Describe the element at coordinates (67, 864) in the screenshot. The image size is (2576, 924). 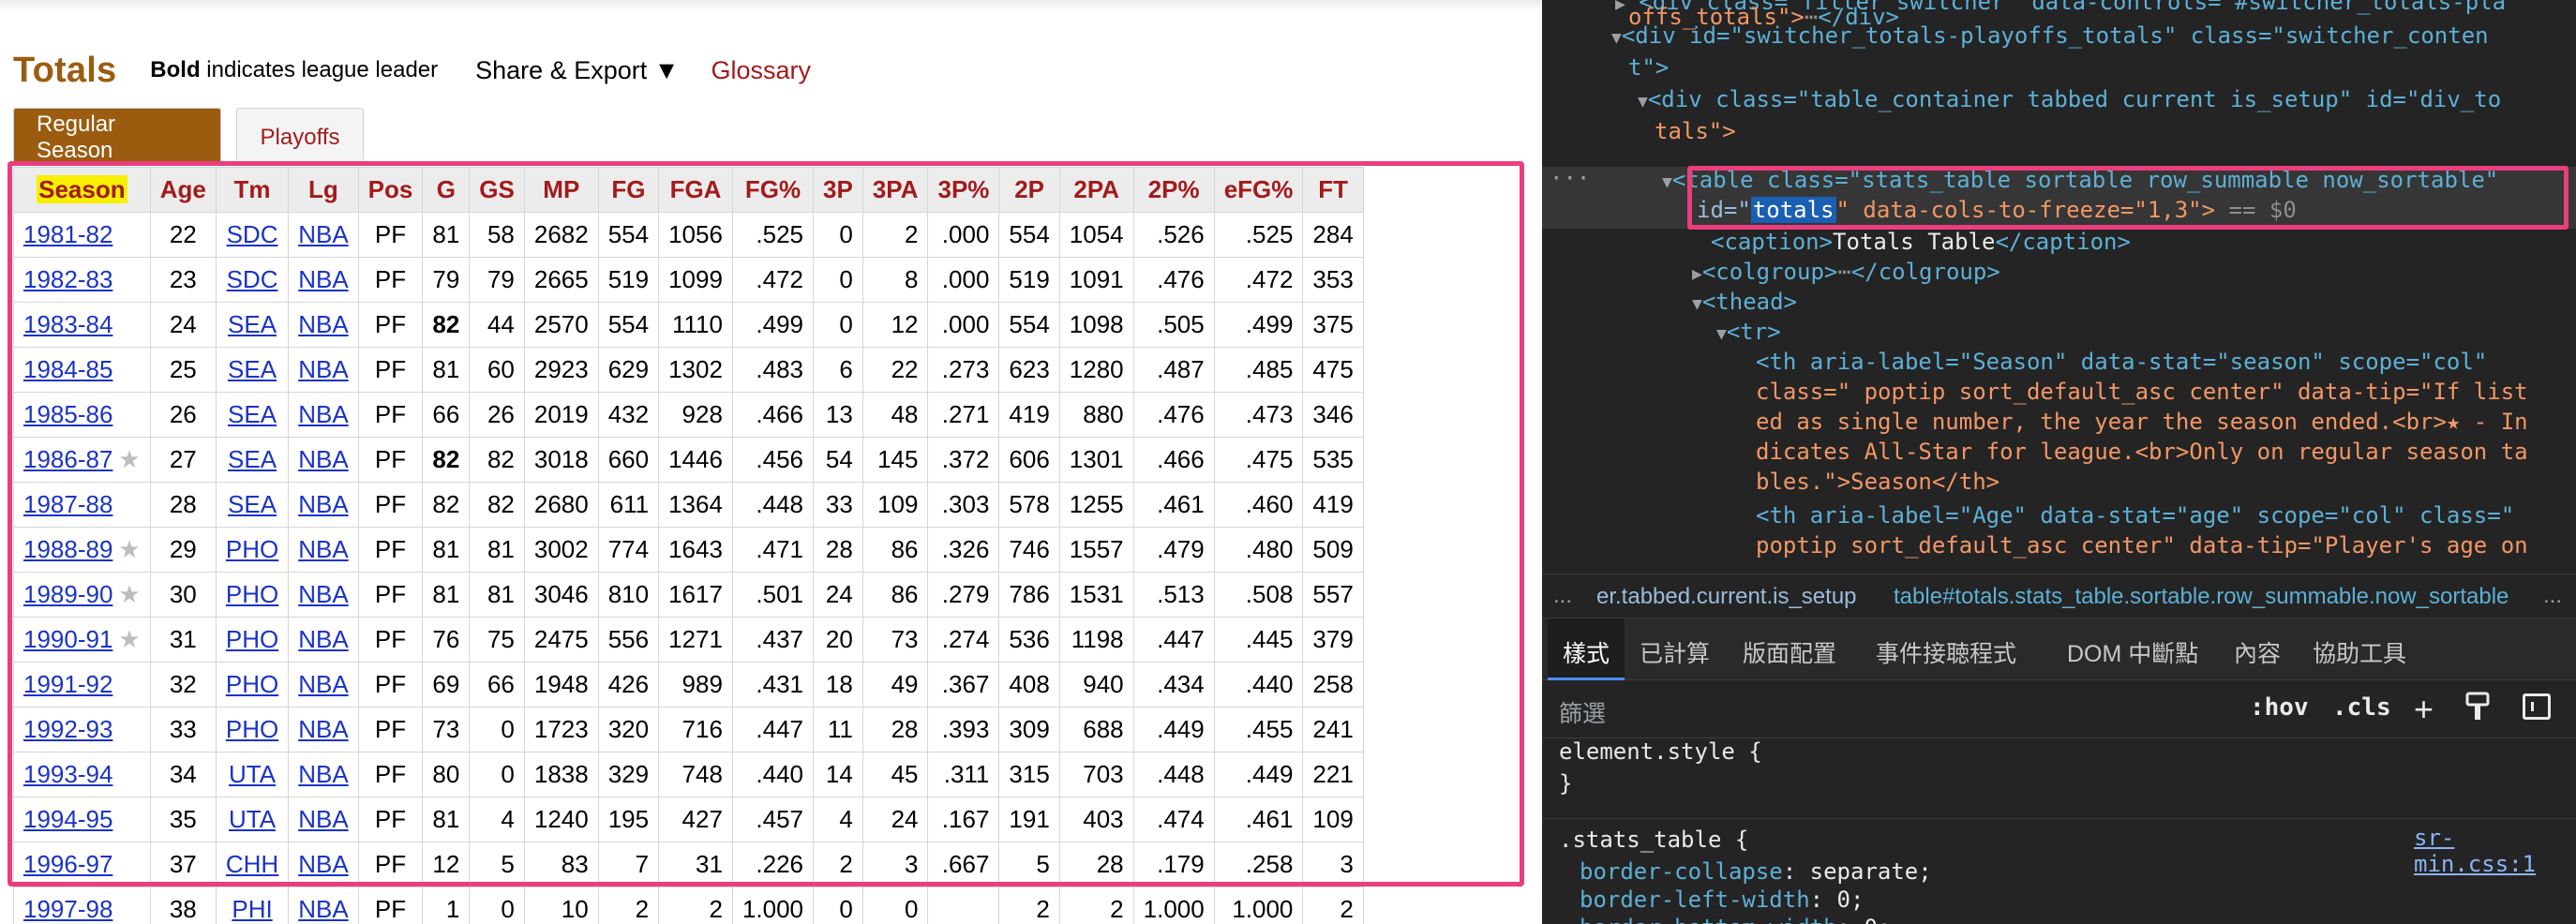
I see `season-link: 1996-97` at that location.